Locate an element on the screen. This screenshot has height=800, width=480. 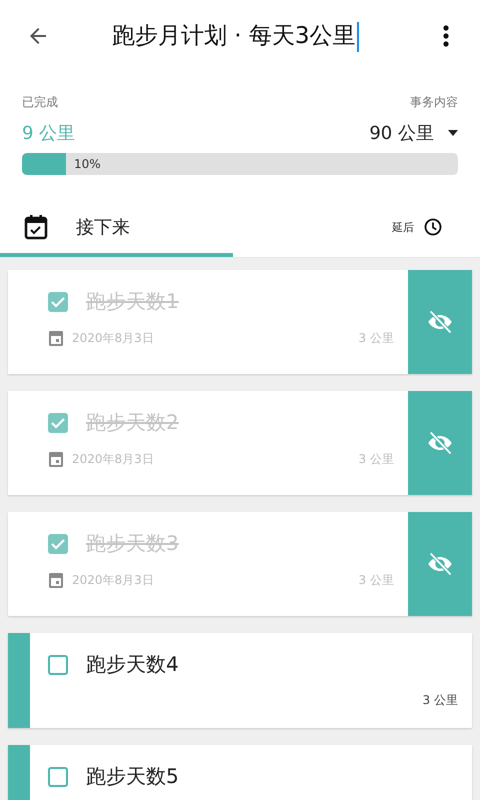
done-value: 9 公里 is located at coordinates (49, 133).